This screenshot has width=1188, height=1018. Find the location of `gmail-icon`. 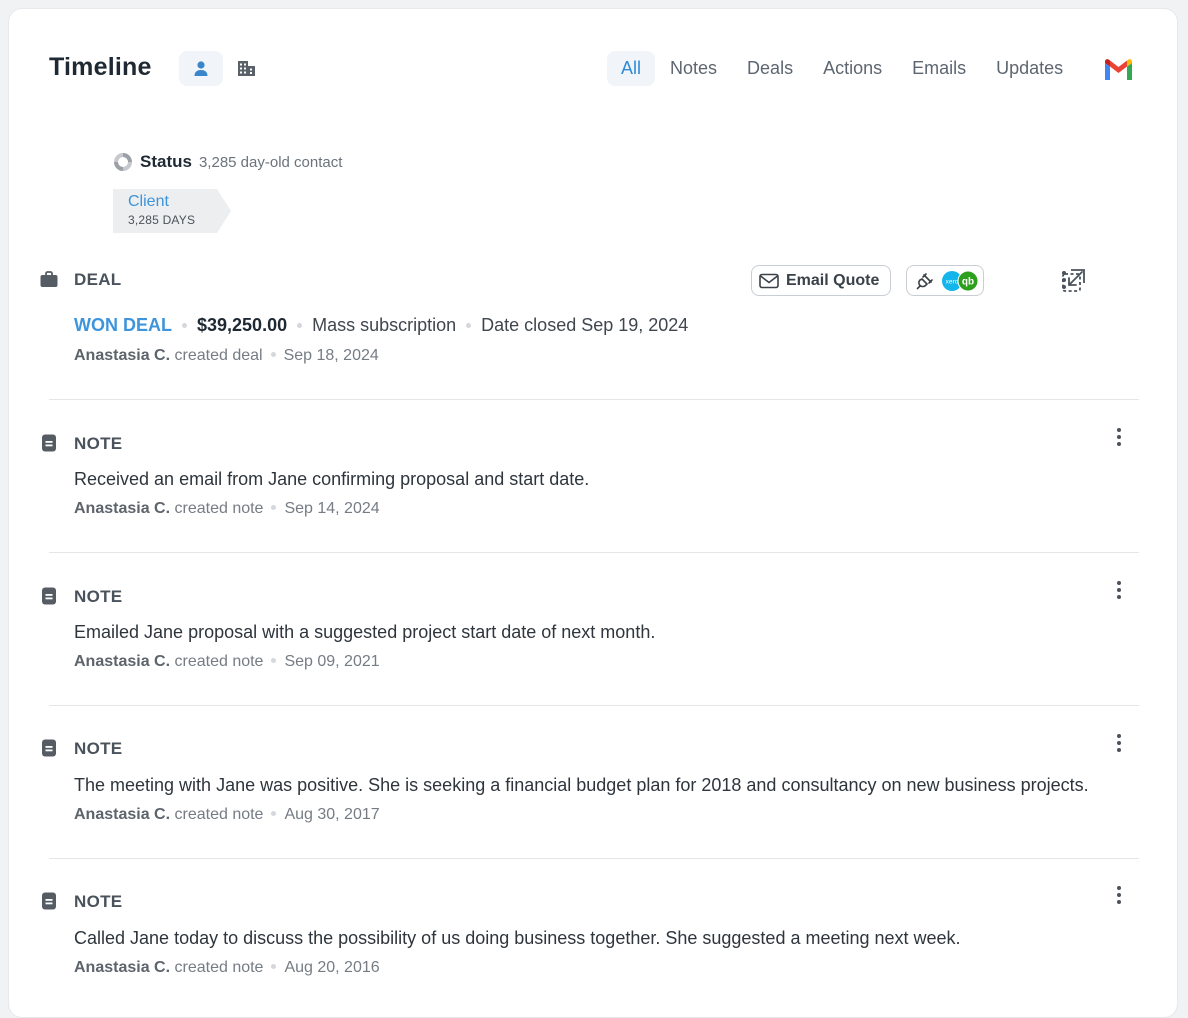

gmail-icon is located at coordinates (1118, 69).